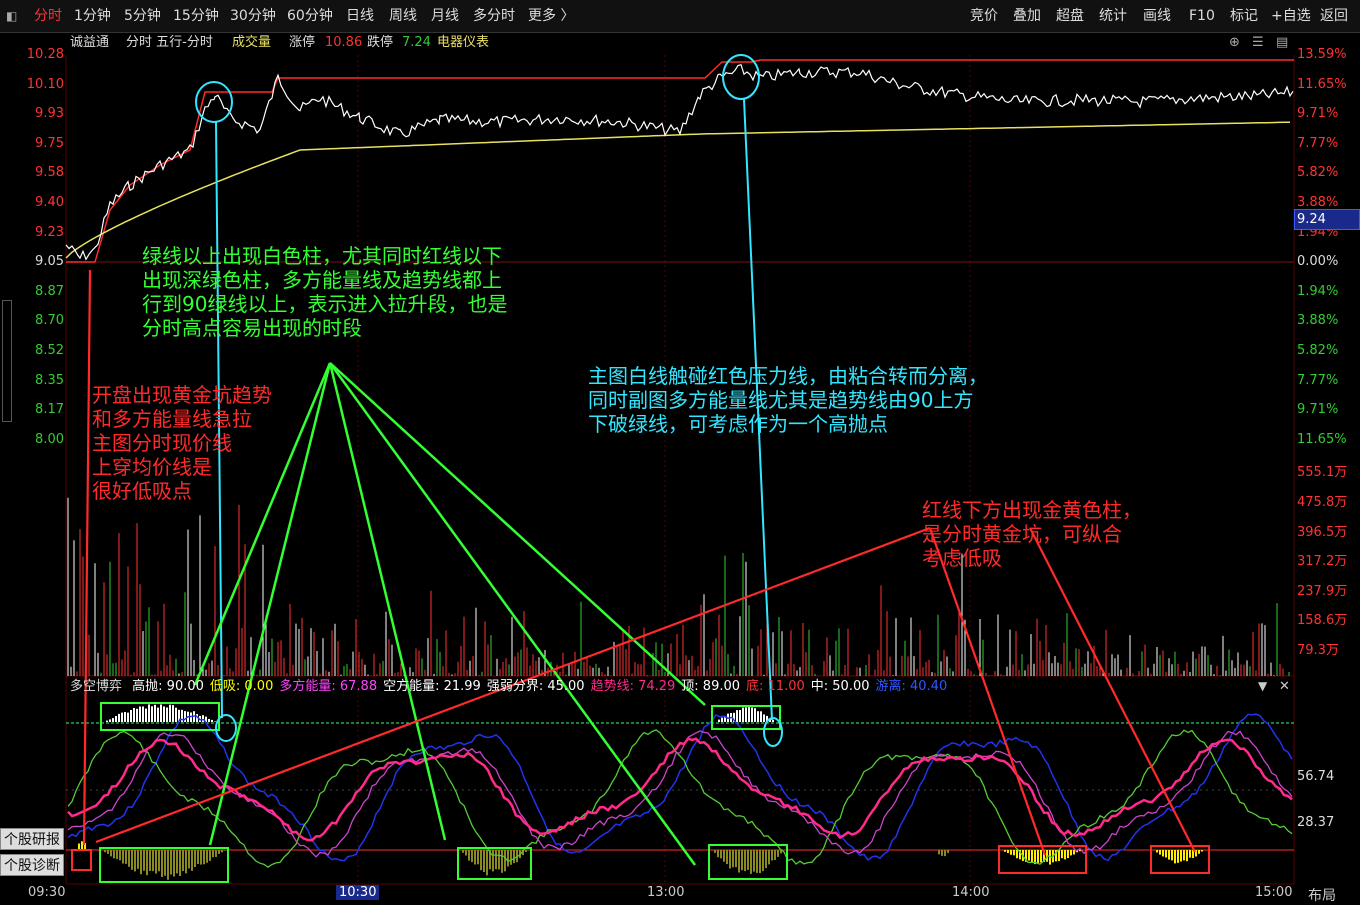 The image size is (1360, 905). I want to click on indicator-value: 趋势线: 74.29, so click(633, 686).